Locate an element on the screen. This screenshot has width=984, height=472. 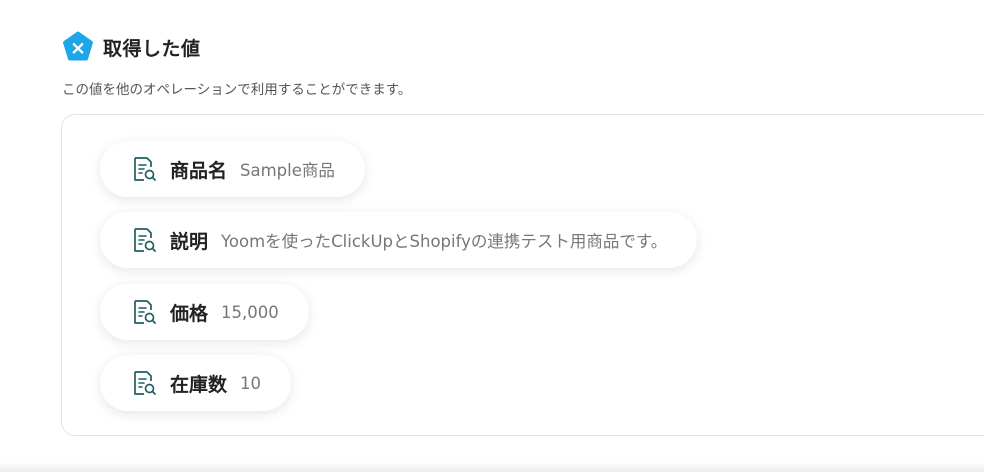
yoom-brand-icon is located at coordinates (78, 46).